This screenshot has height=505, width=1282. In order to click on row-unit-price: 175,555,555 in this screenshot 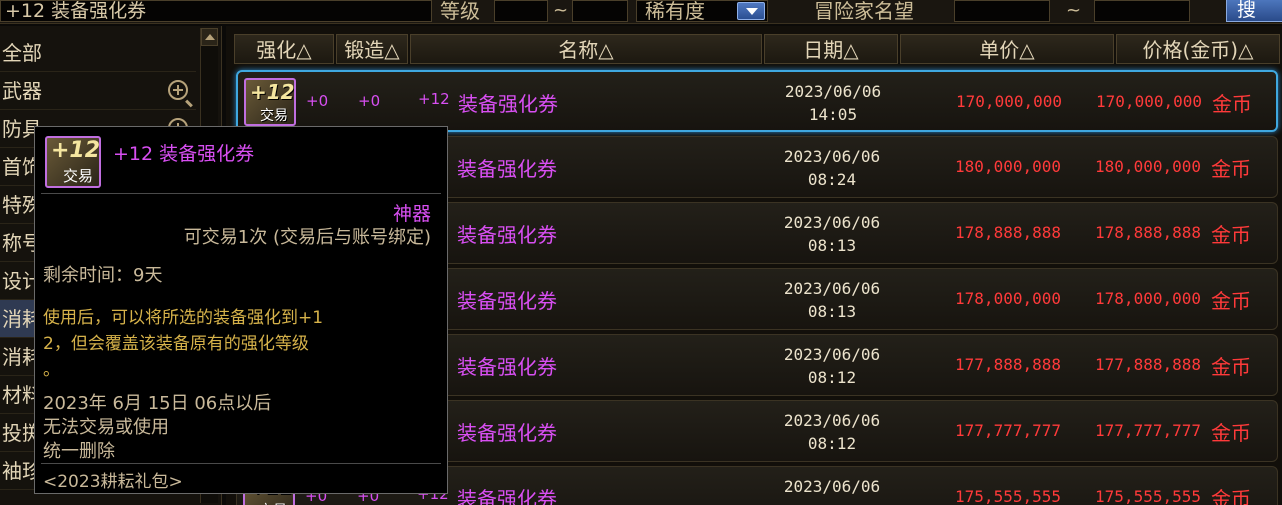, I will do `click(1008, 496)`.